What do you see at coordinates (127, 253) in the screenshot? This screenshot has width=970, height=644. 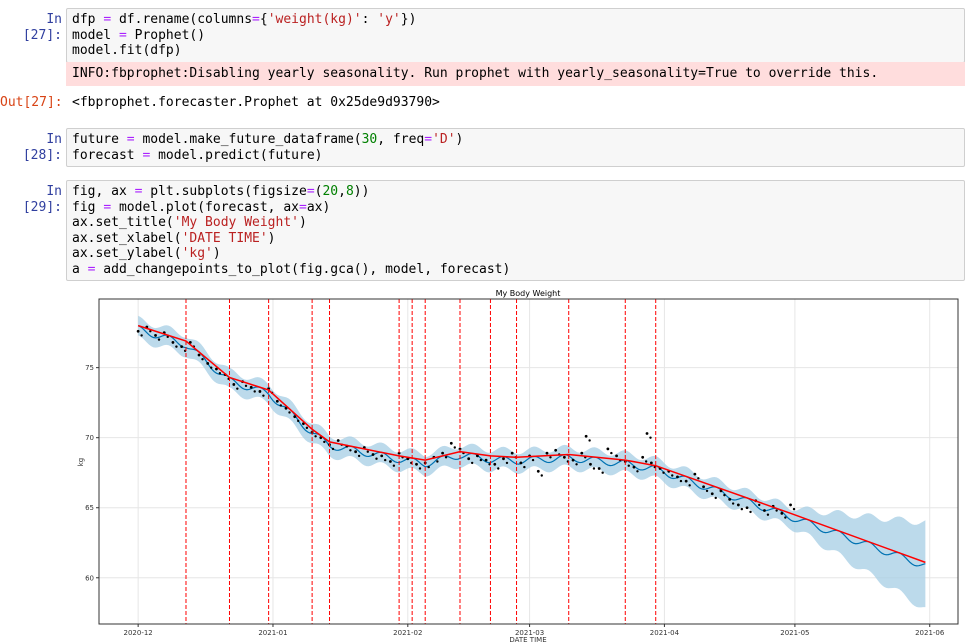 I see `code-token: ax.set_ylabel(` at bounding box center [127, 253].